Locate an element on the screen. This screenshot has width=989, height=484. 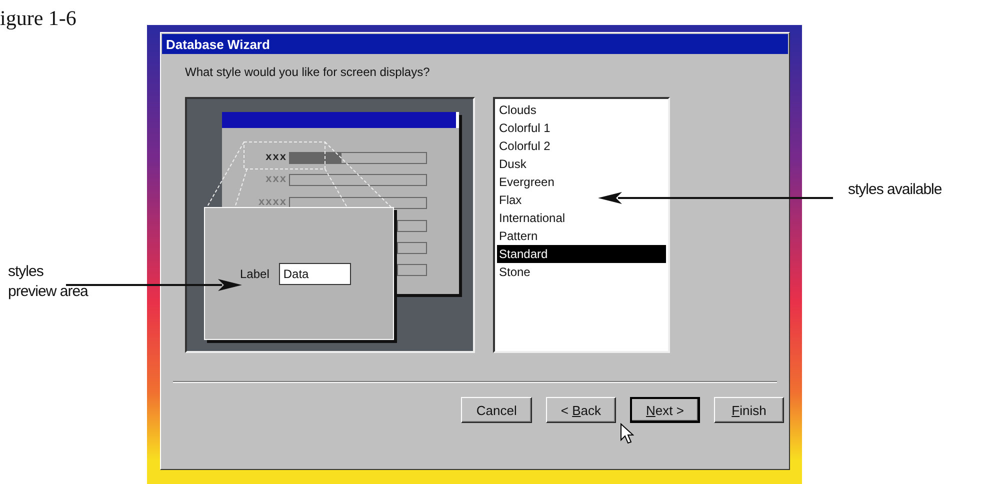
style-list-item: Stone is located at coordinates (581, 272).